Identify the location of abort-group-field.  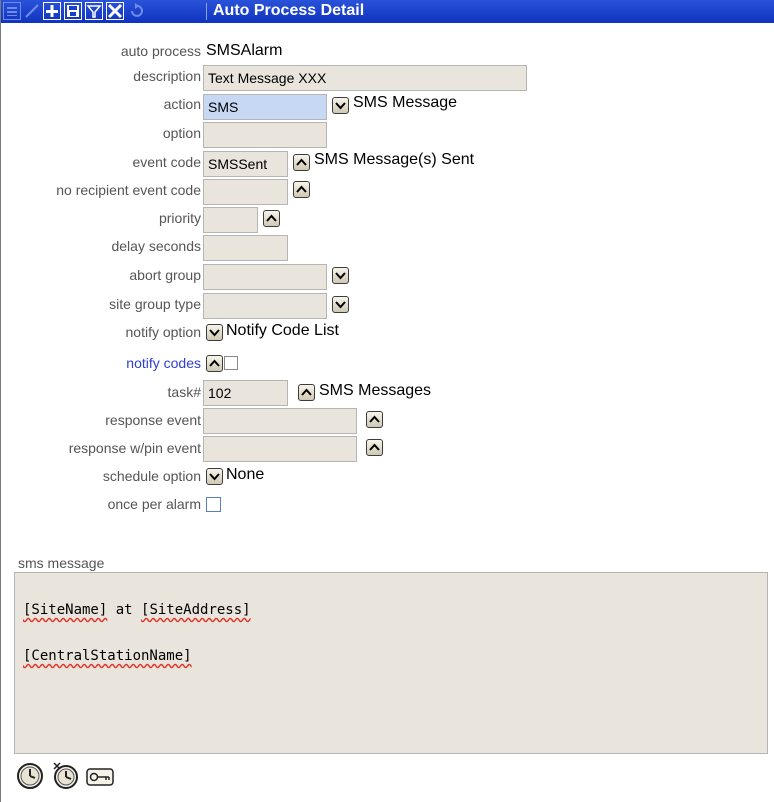
(265, 277).